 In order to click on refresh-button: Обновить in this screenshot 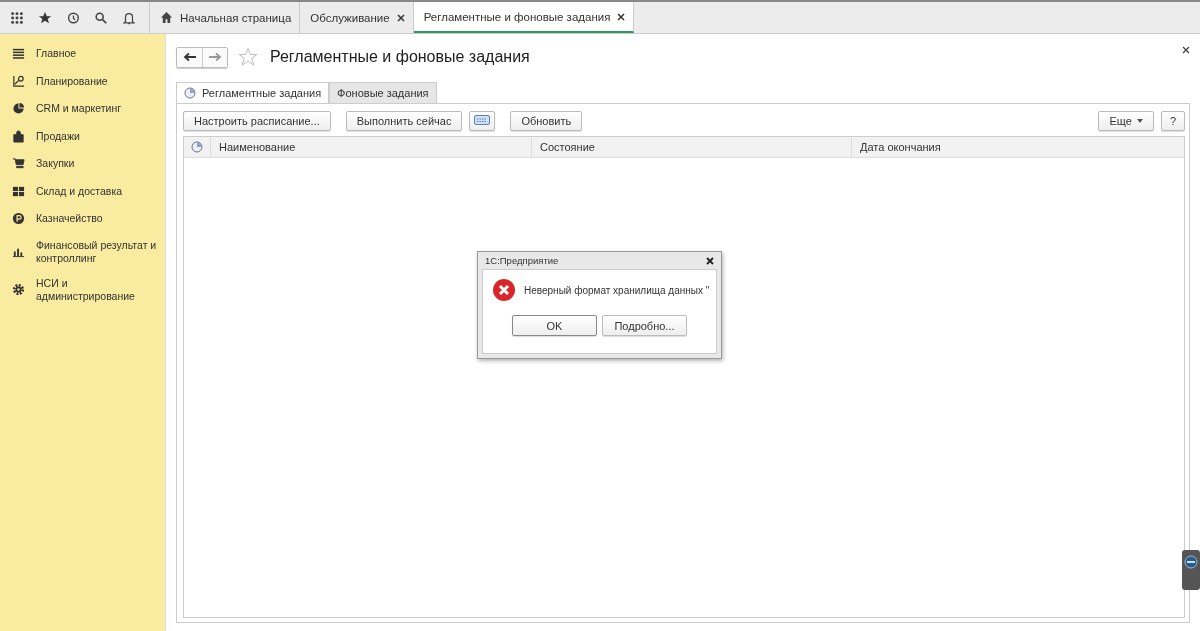, I will do `click(546, 121)`.